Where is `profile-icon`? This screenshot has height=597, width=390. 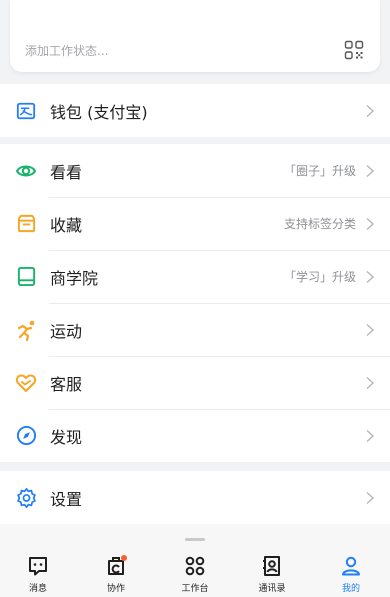 profile-icon is located at coordinates (351, 566).